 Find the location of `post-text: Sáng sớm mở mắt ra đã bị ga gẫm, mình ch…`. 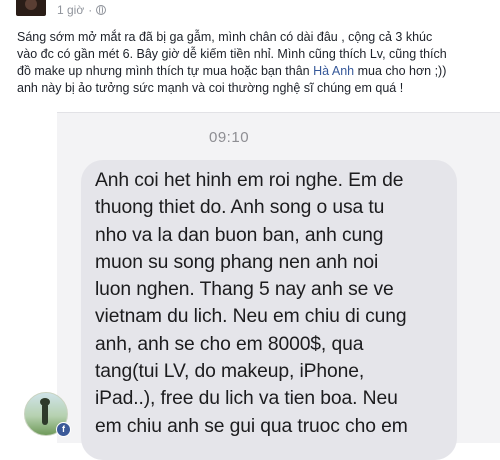

post-text: Sáng sớm mở mắt ra đã bị ga gẫm, mình ch… is located at coordinates (257, 63).